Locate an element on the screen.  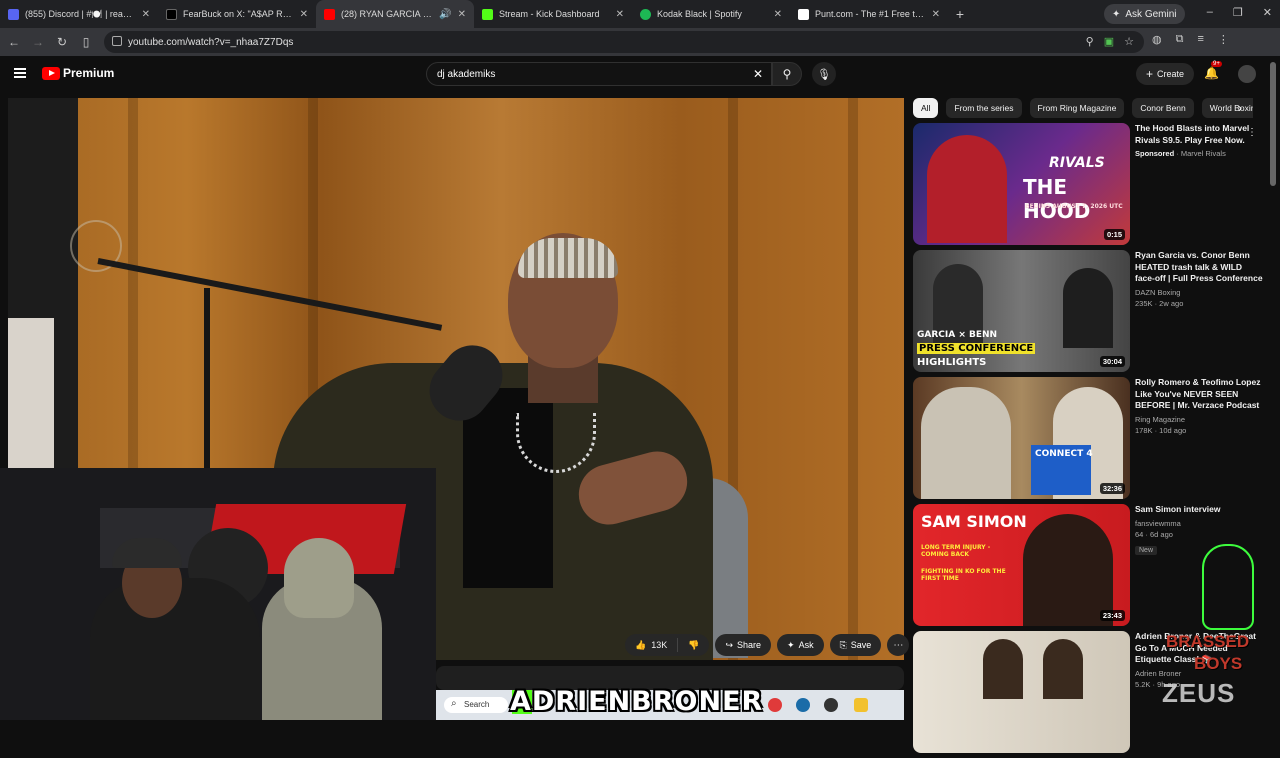
dislike-button: 👎 is located at coordinates (693, 645).